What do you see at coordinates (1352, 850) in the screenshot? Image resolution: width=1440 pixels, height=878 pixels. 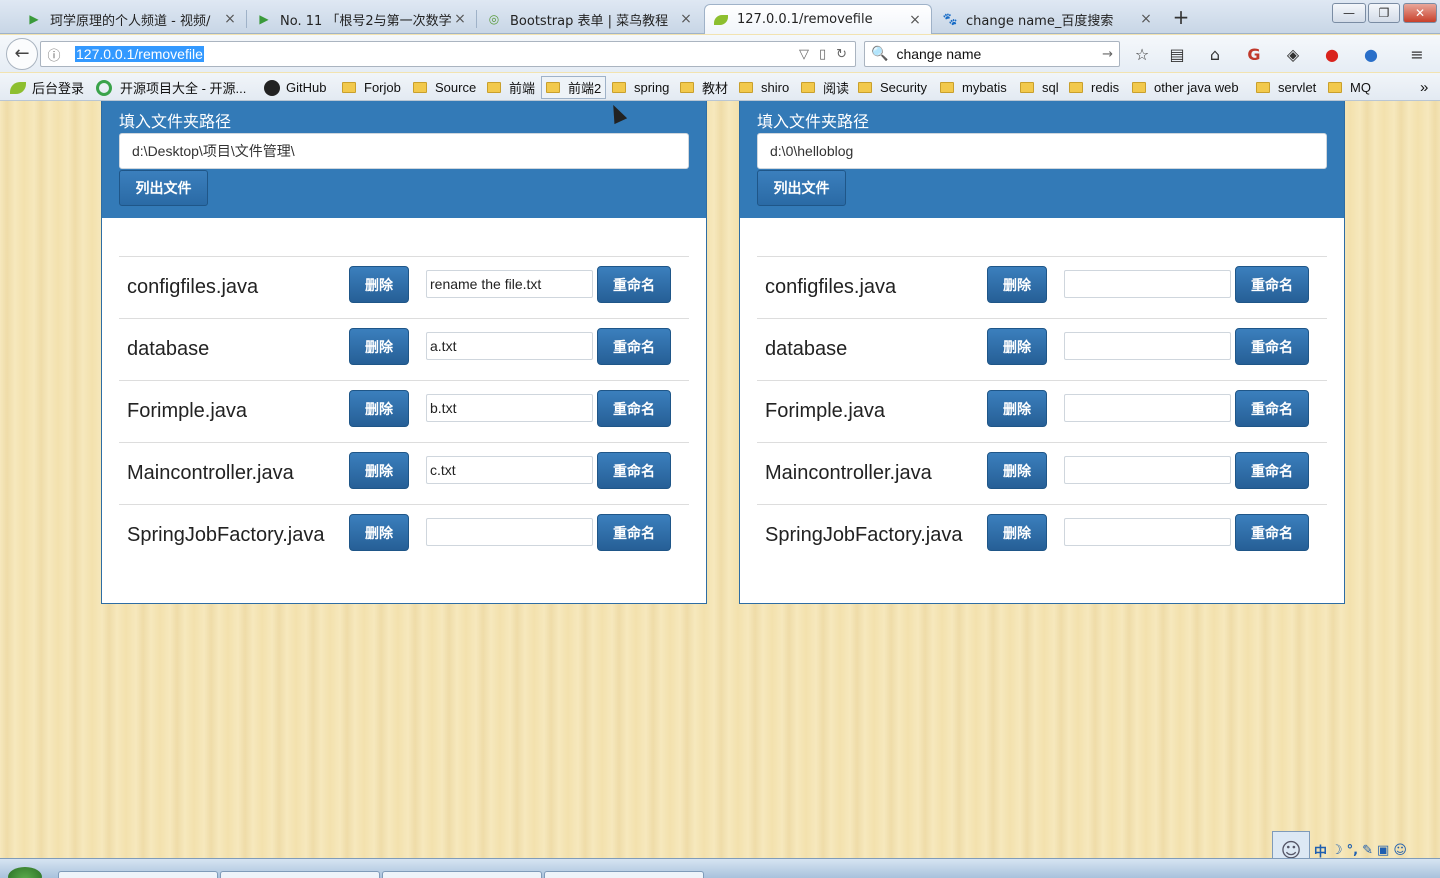 I see `punctuation-icon: °,` at bounding box center [1352, 850].